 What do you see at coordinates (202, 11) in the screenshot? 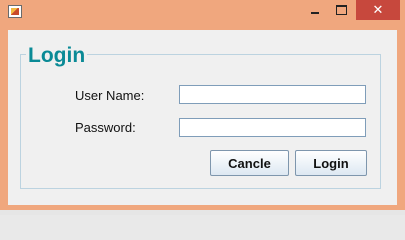
I see `title-bar: ✕` at bounding box center [202, 11].